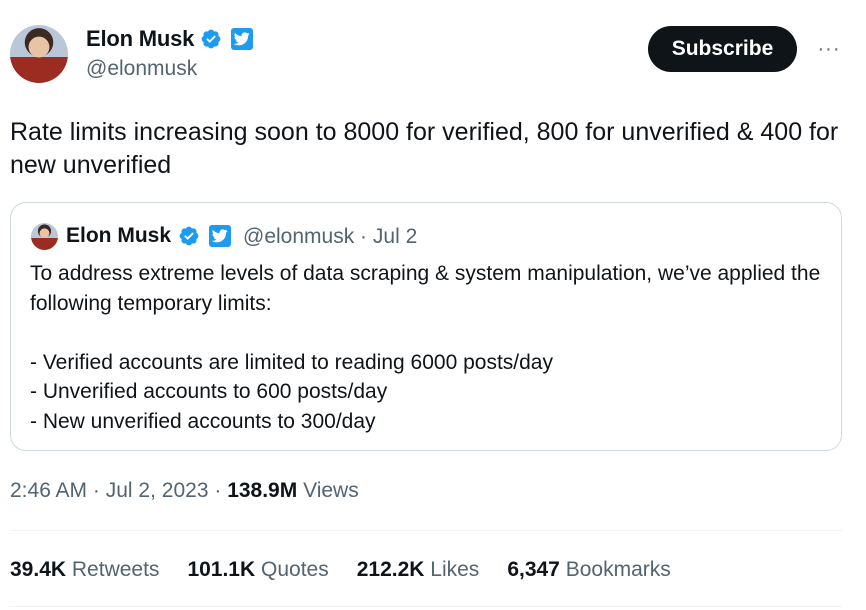 This screenshot has height=610, width=866. I want to click on stat-value: 212.2K, so click(390, 569).